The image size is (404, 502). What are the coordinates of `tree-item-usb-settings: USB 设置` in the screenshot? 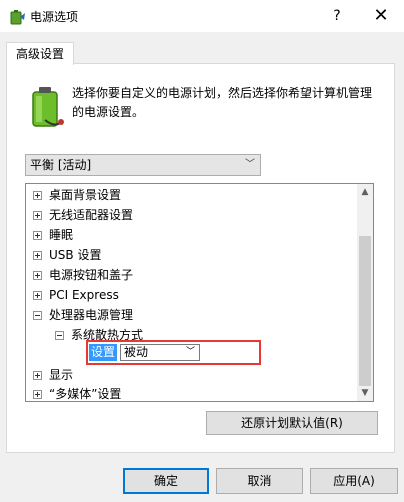 It's located at (67, 255).